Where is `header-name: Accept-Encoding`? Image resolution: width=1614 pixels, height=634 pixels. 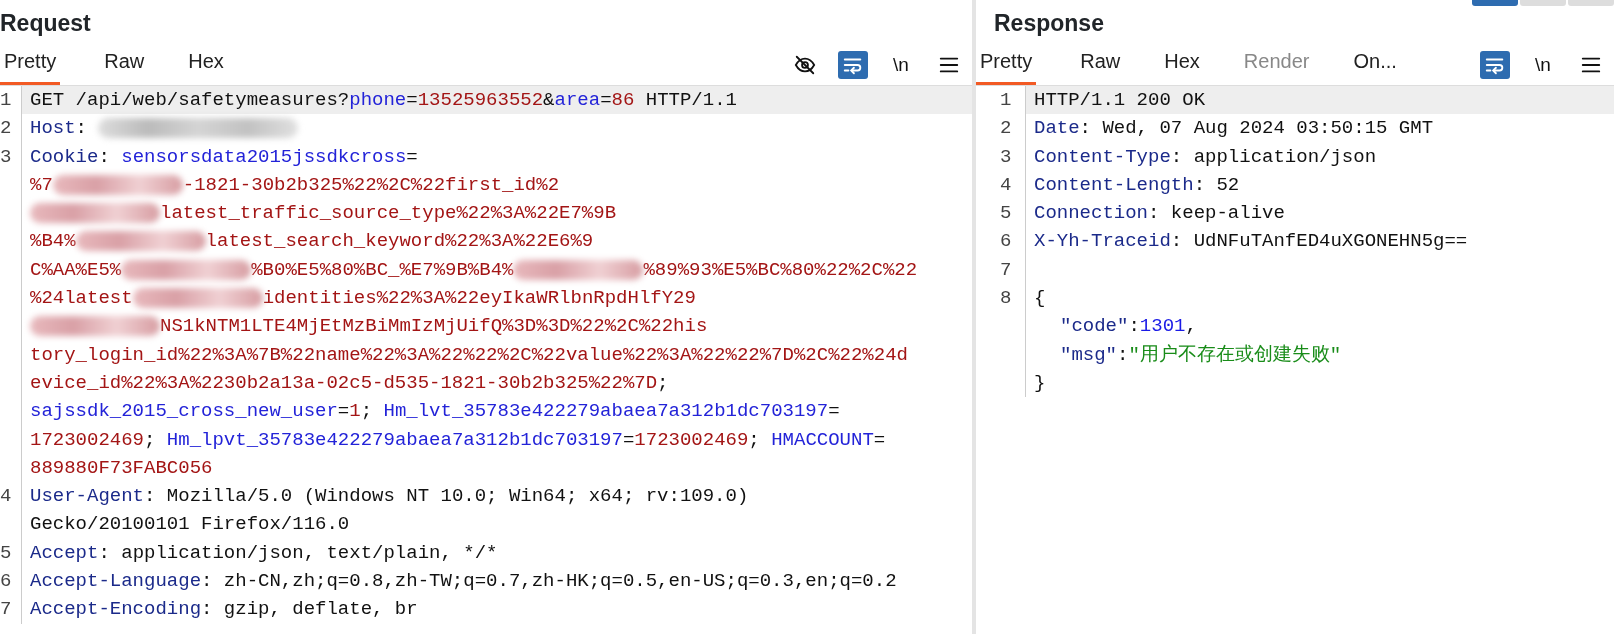 header-name: Accept-Encoding is located at coordinates (116, 609).